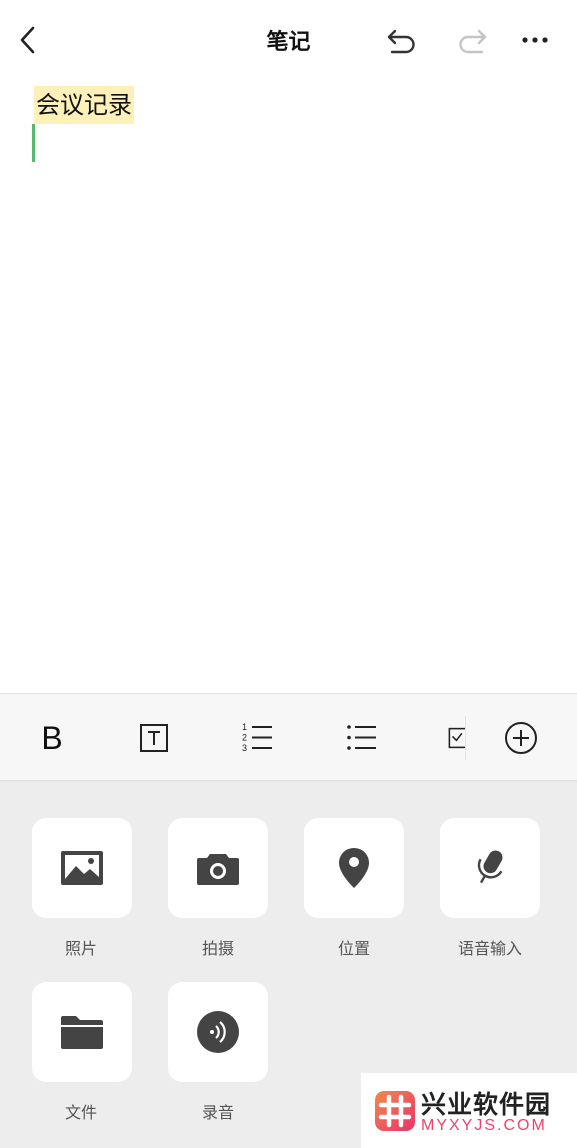 The width and height of the screenshot is (577, 1148). I want to click on redo-icon, so click(473, 40).